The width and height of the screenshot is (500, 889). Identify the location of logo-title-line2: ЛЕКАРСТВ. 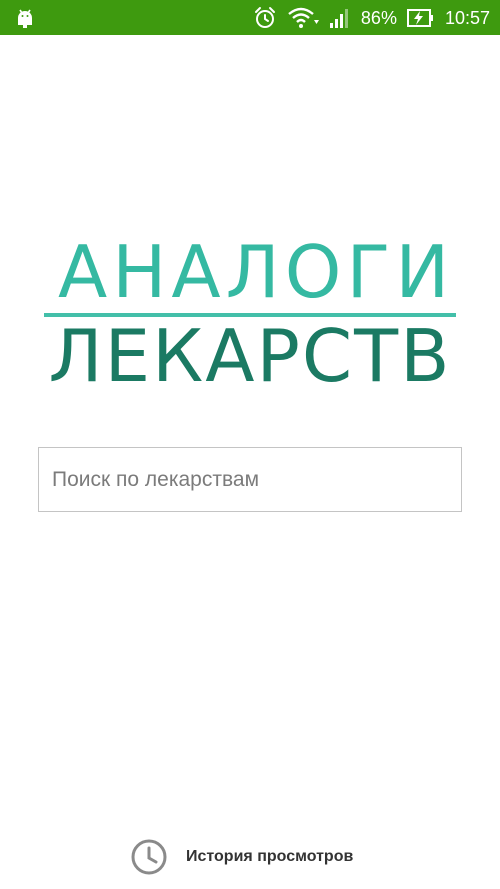
(250, 356).